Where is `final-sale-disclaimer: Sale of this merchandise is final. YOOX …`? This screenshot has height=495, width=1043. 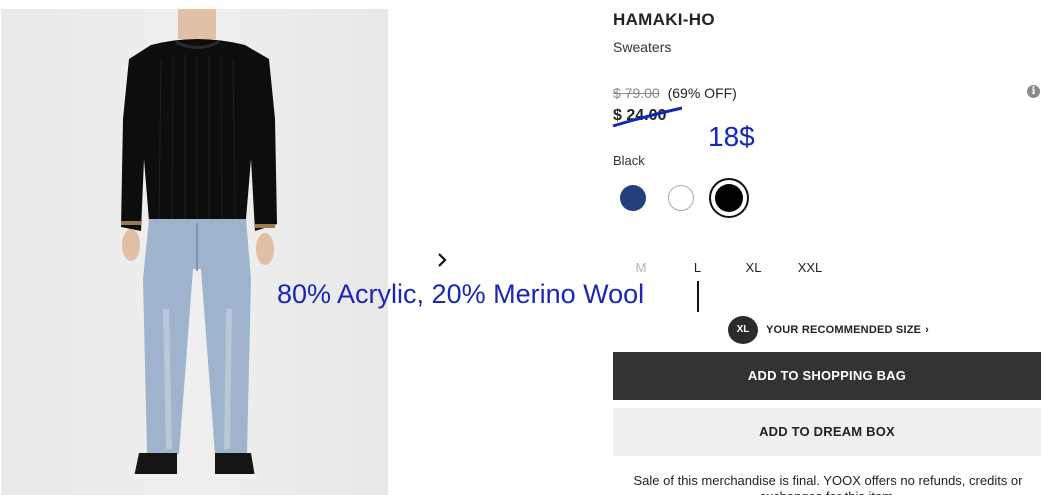 final-sale-disclaimer: Sale of this merchandise is final. YOOX … is located at coordinates (828, 484).